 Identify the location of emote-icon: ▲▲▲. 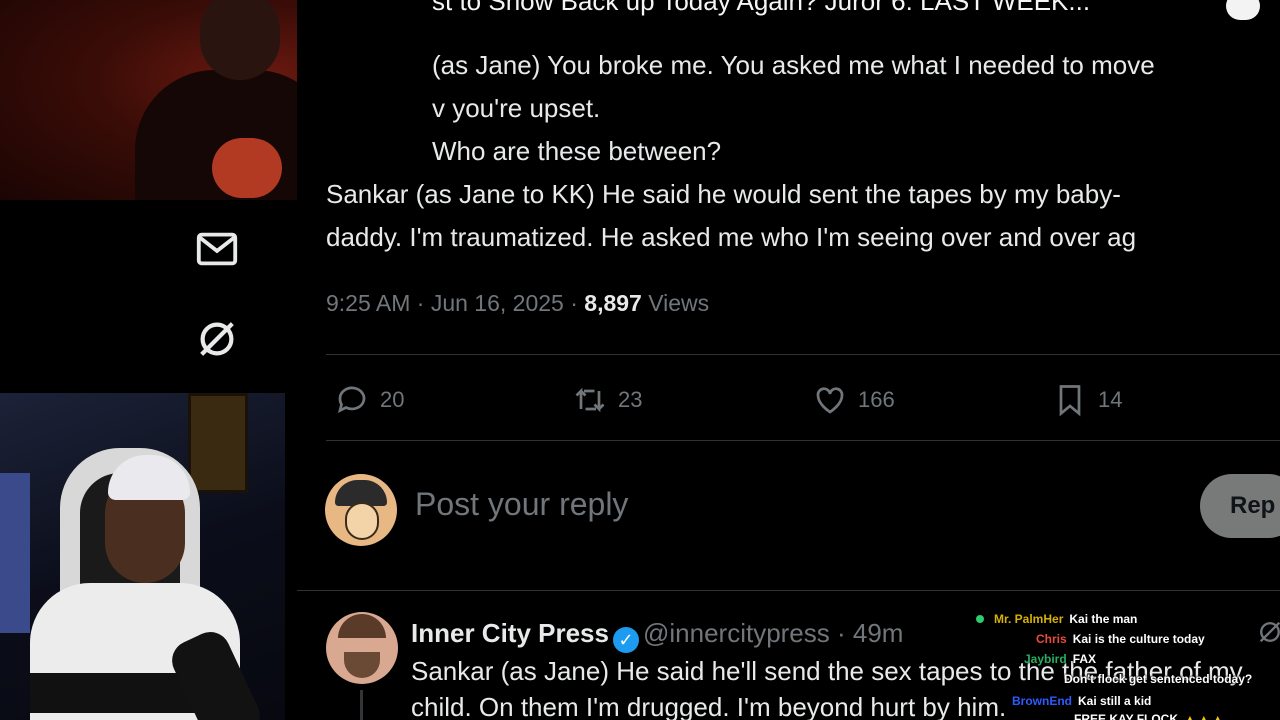
(1205, 716).